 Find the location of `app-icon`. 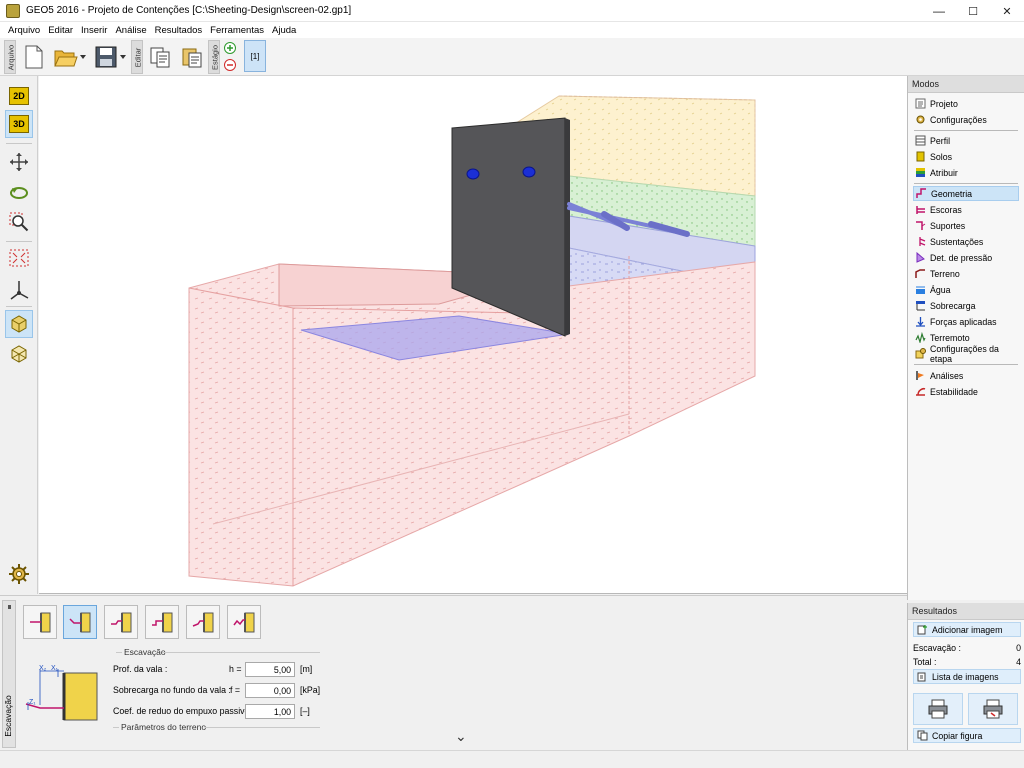

app-icon is located at coordinates (13, 10).